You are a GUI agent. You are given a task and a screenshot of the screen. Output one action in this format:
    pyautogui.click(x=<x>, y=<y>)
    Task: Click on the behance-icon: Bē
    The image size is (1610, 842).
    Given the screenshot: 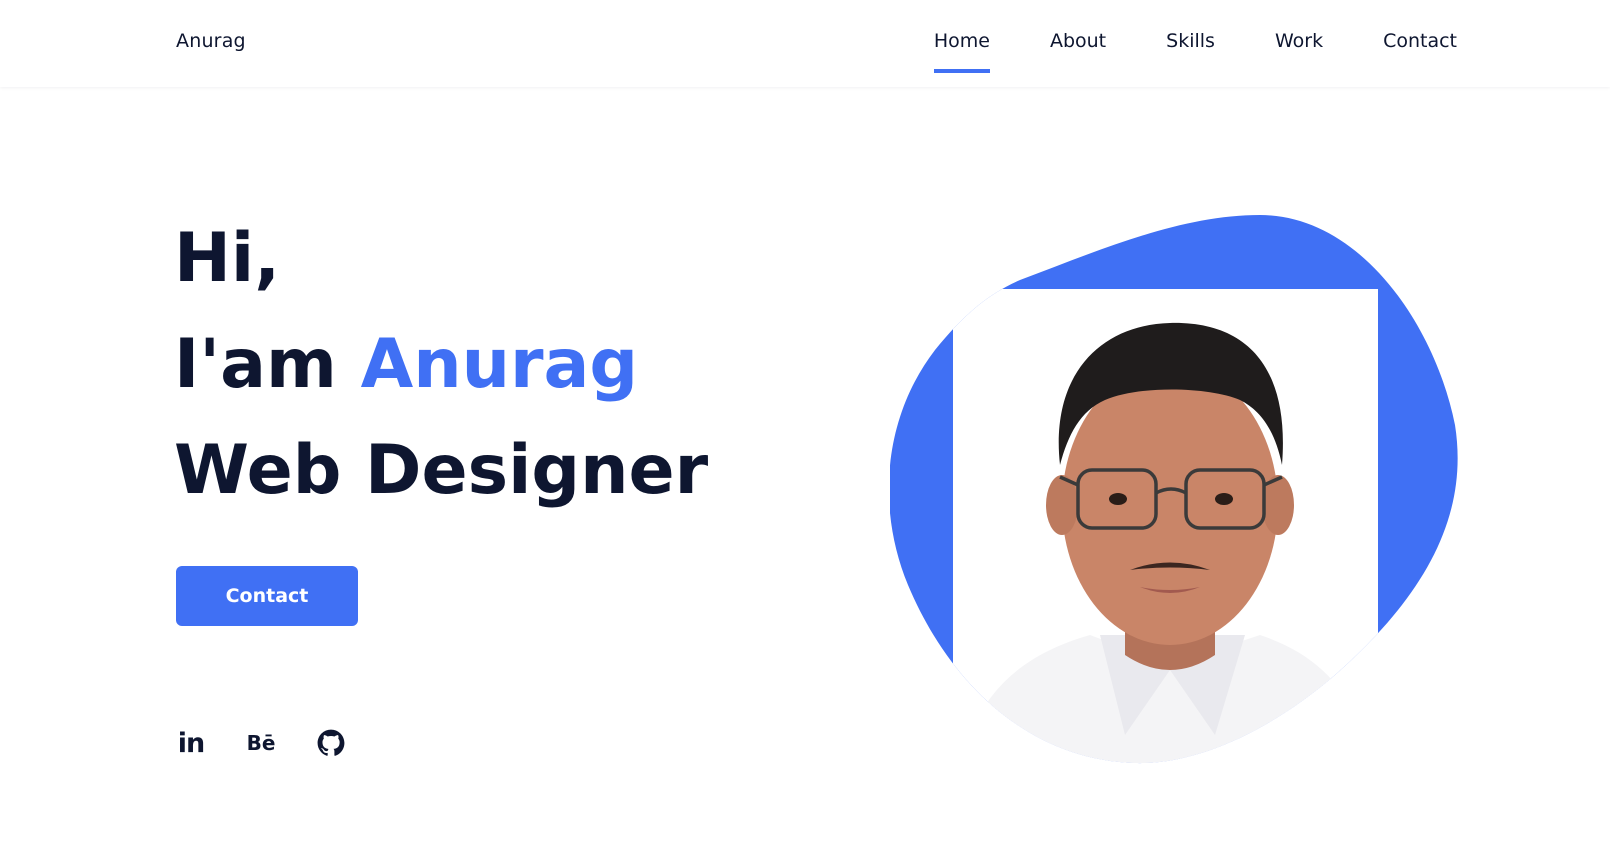 What is the action you would take?
    pyautogui.click(x=261, y=743)
    